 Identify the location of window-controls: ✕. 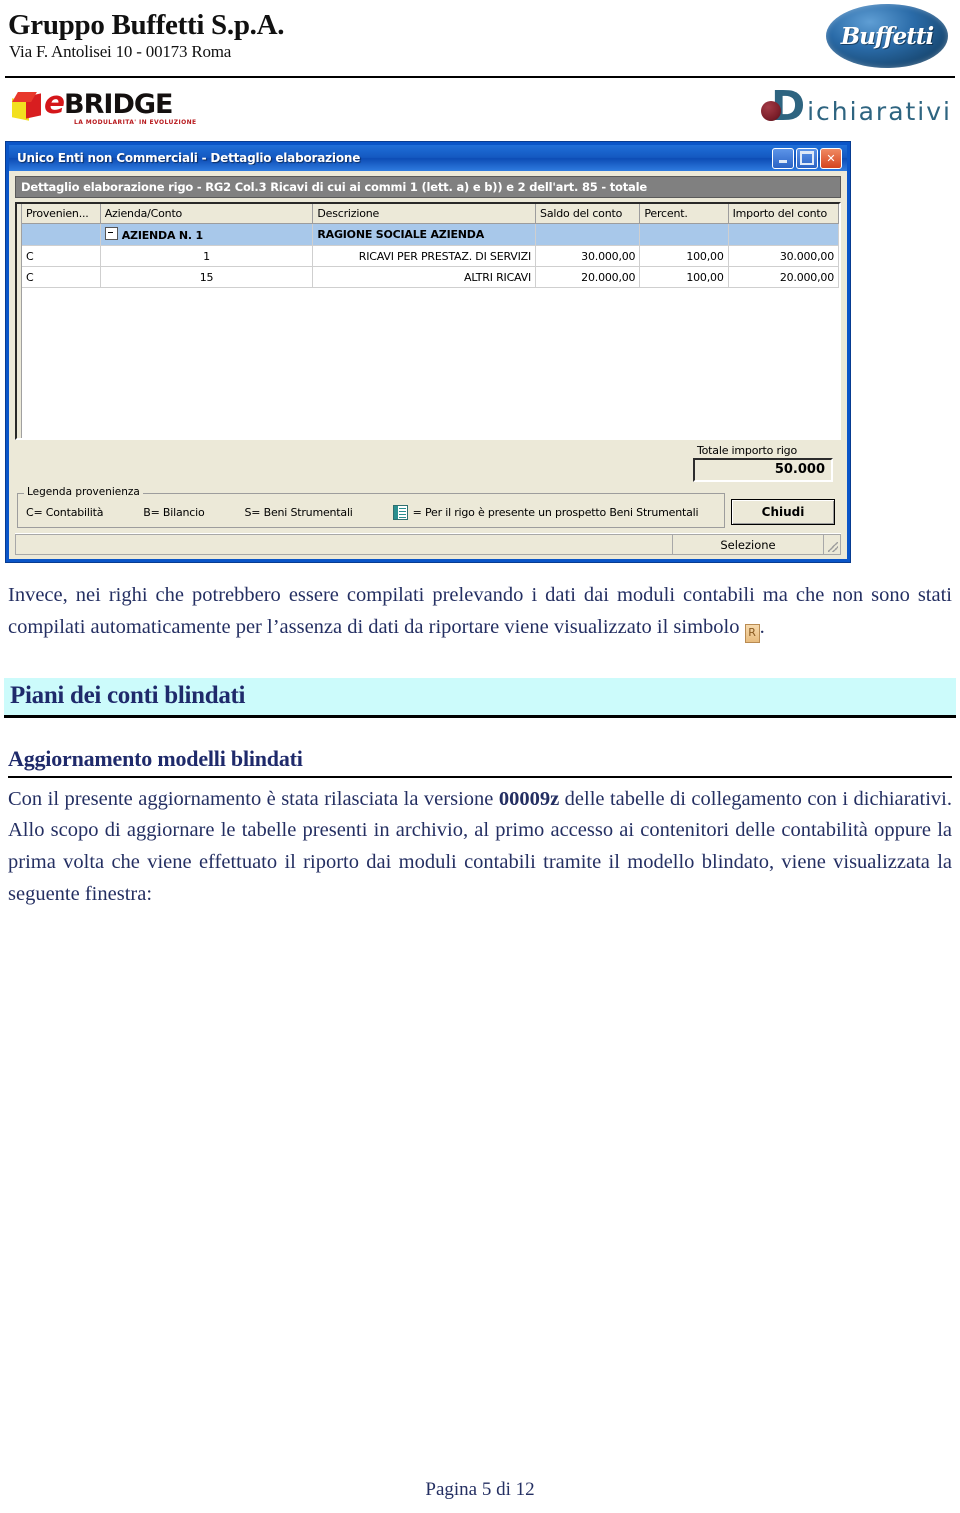
(808, 158).